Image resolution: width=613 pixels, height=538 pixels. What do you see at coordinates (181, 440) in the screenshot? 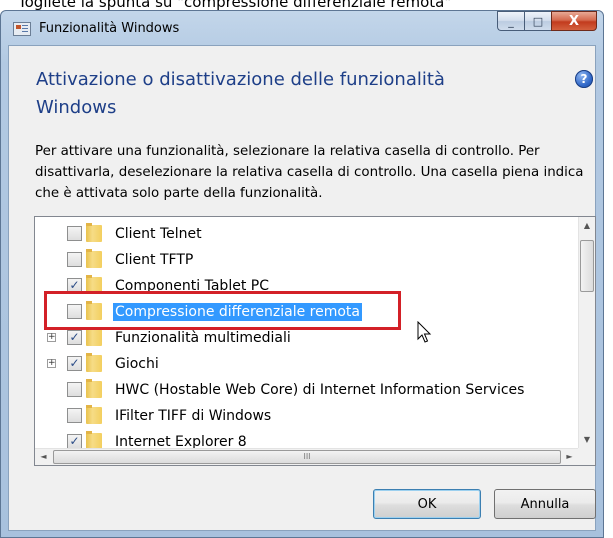
I see `feature-label: Internet Explorer 8` at bounding box center [181, 440].